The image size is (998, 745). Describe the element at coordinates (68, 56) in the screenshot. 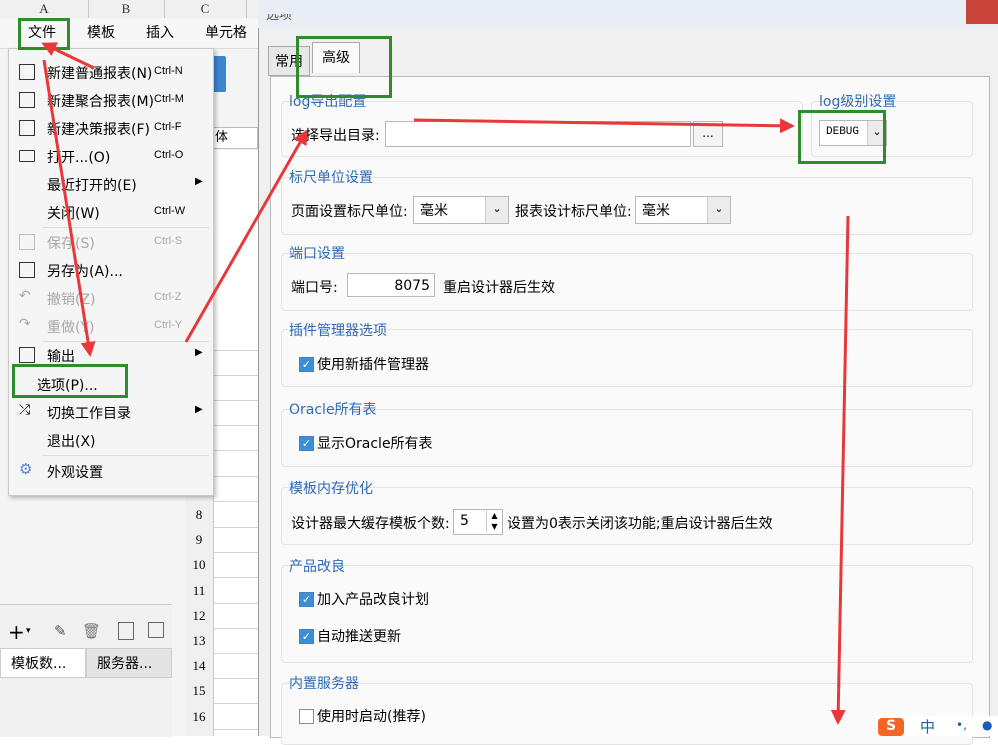

I see `arrow-to-file` at that location.